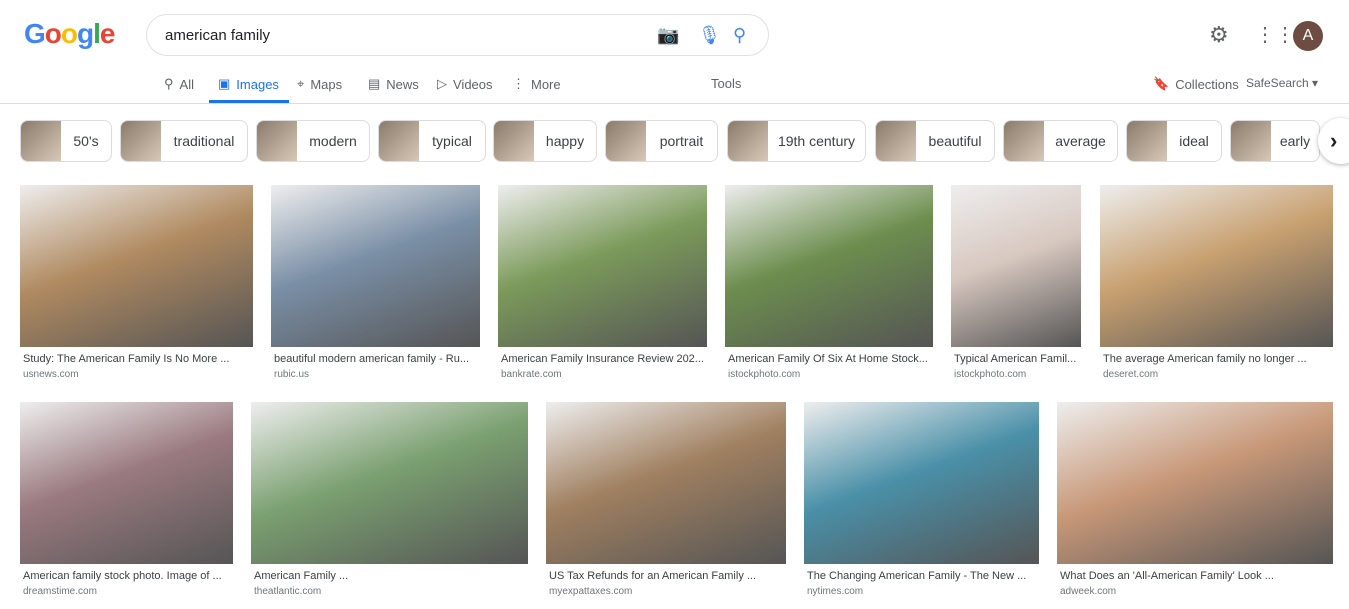 This screenshot has height=609, width=1349. What do you see at coordinates (66, 141) in the screenshot?
I see `chip-0: 50's` at bounding box center [66, 141].